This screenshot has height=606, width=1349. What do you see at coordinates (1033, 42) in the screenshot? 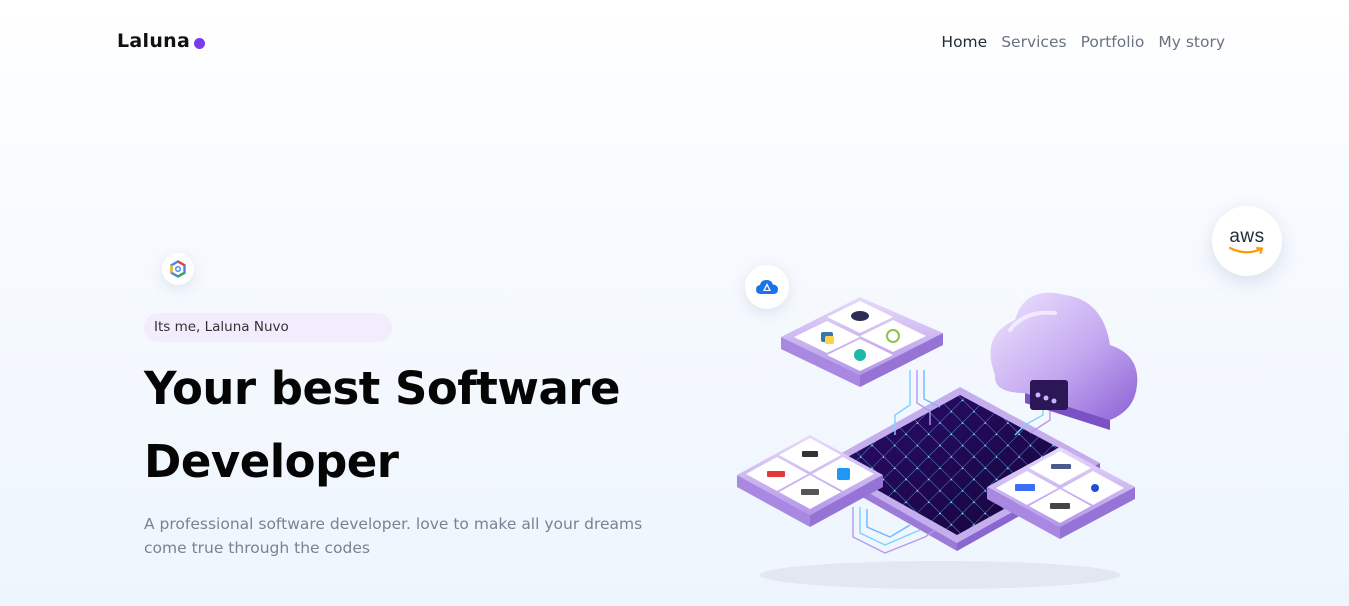
I see `nav-services-link: Services` at bounding box center [1033, 42].